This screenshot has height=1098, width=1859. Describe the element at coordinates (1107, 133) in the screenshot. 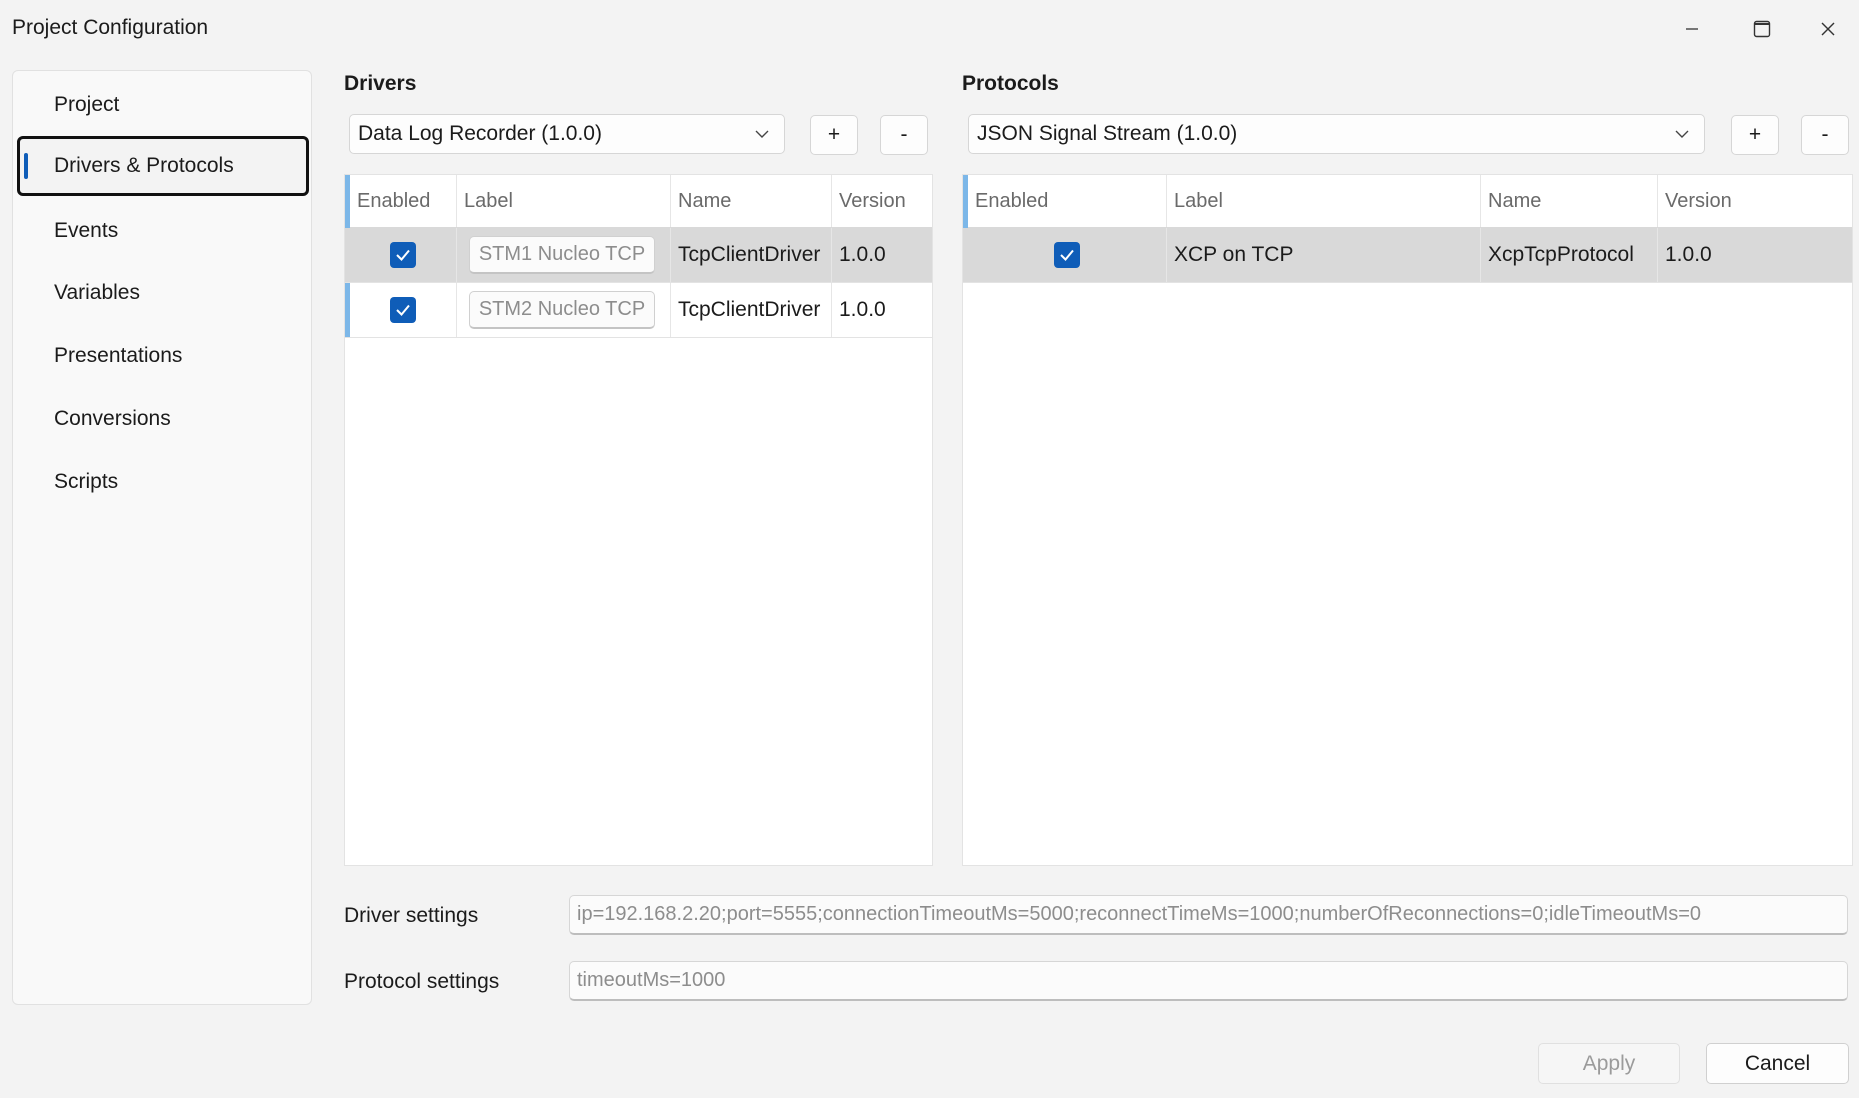

I see `protocol-type-value: JSON Signal Stream (1.0.0)` at that location.